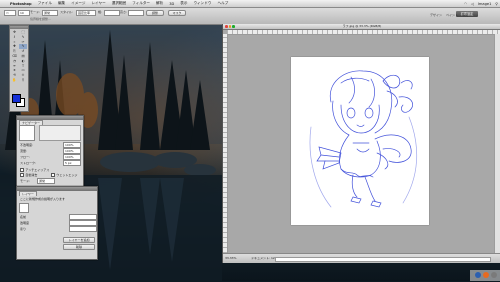 The image size is (500, 282). I want to click on layer-thumbnail, so click(24, 208).